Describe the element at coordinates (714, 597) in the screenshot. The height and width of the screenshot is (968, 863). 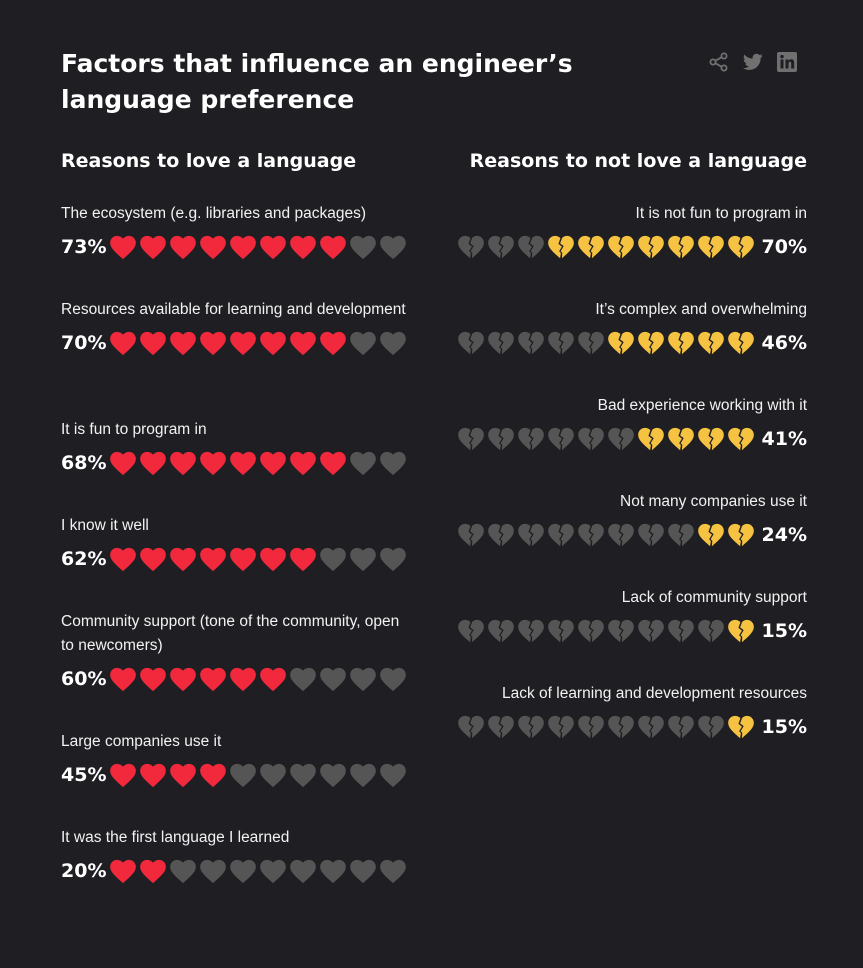
I see `not-love-reason-label: Lack of community support` at that location.